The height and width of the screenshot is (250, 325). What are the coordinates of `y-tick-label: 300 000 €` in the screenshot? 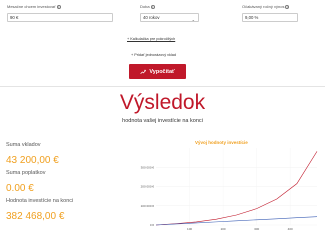 It's located at (148, 167).